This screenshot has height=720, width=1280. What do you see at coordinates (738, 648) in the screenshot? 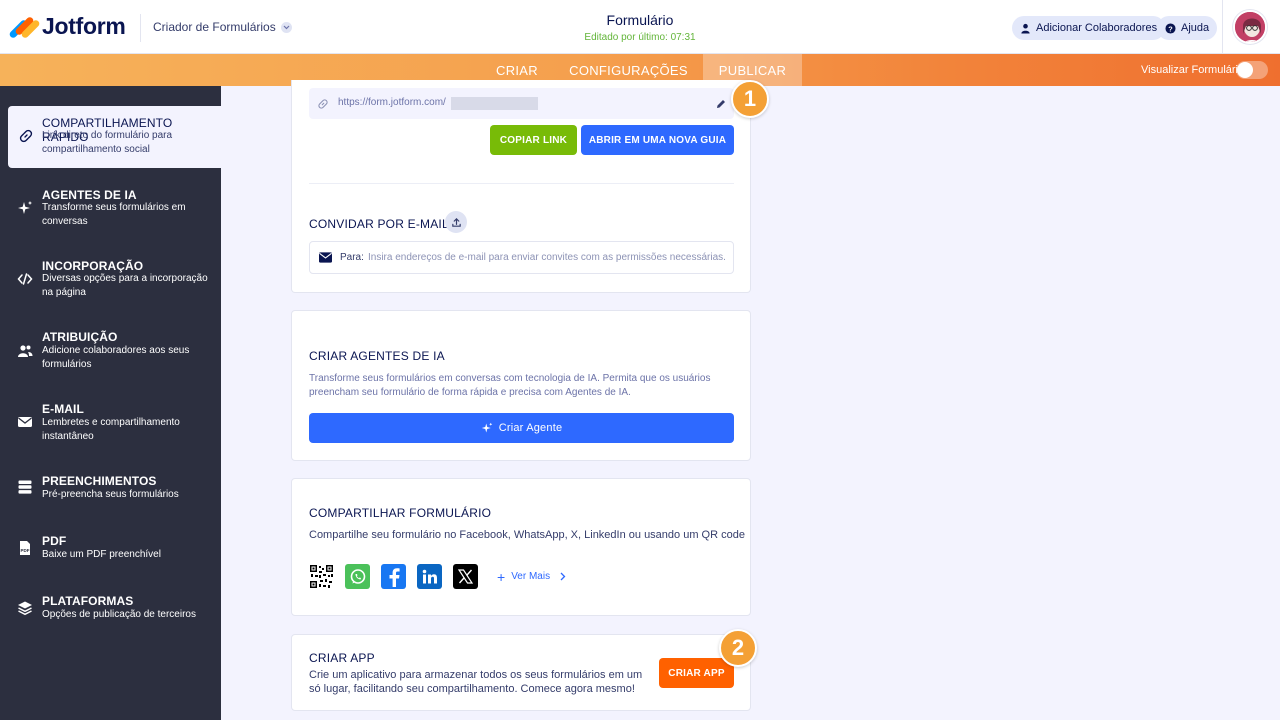
I see `step-marker-2: 2` at bounding box center [738, 648].